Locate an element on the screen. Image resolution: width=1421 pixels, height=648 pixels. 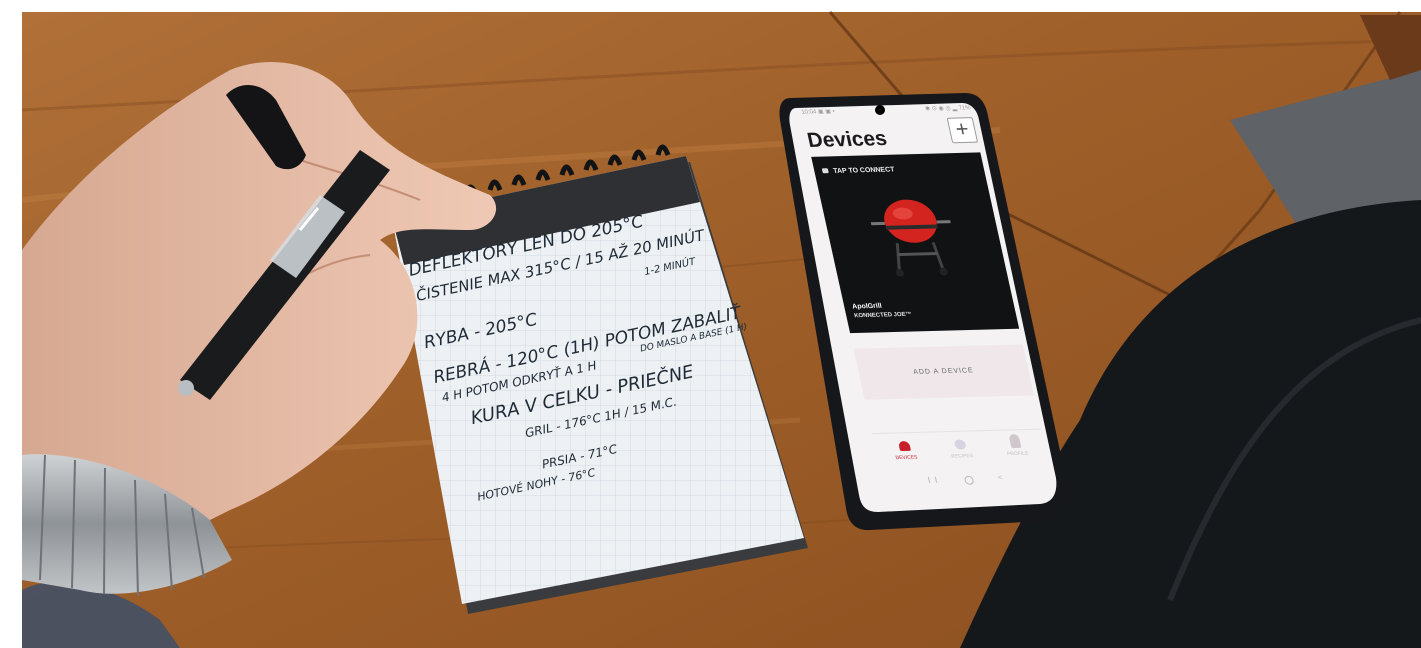
nav-devices: DEVICES is located at coordinates (905, 450).